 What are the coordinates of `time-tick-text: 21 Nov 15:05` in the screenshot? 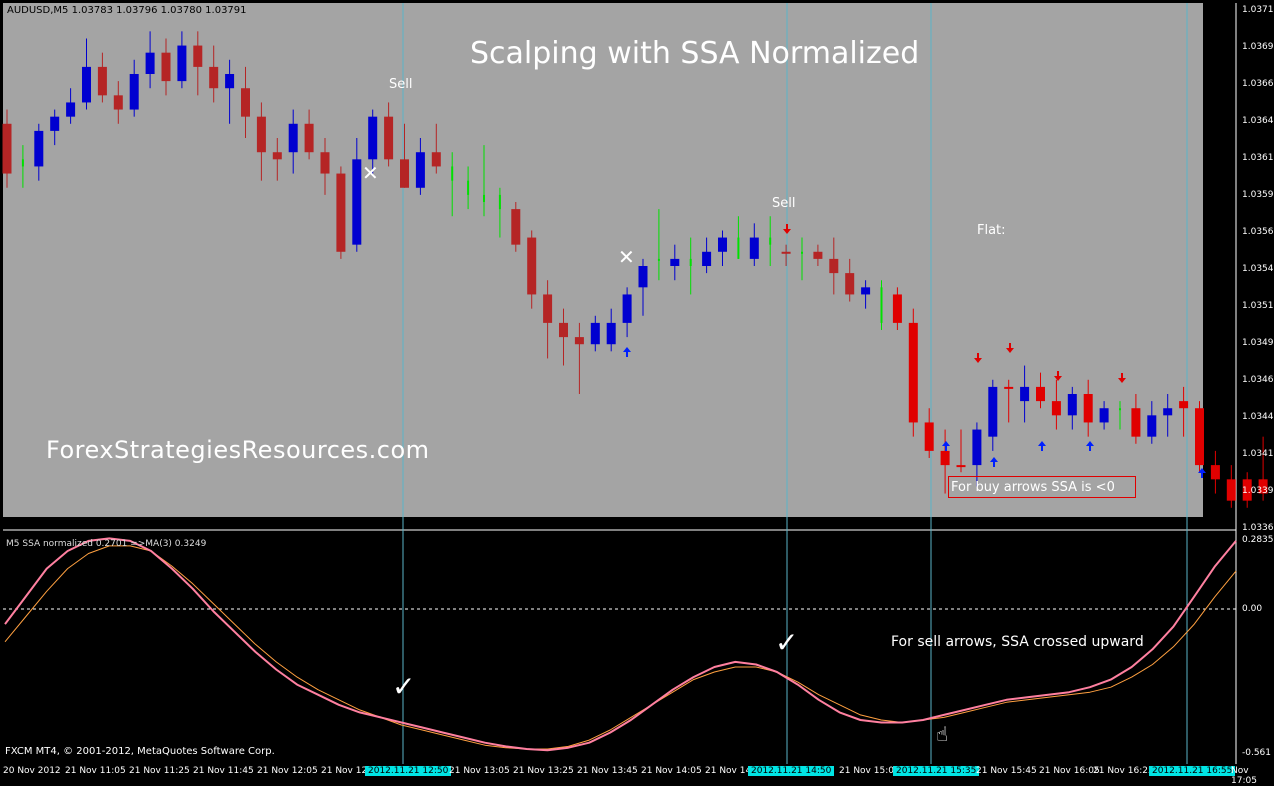 It's located at (869, 771).